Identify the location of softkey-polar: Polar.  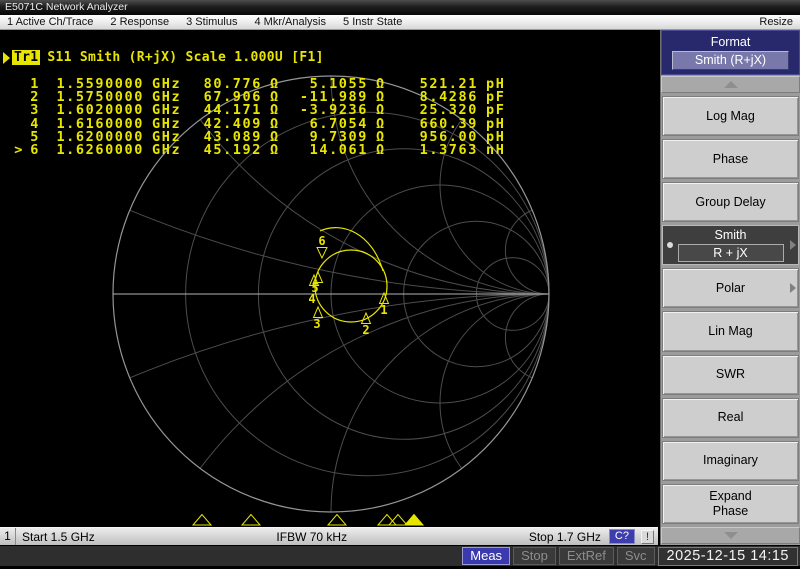
(730, 288).